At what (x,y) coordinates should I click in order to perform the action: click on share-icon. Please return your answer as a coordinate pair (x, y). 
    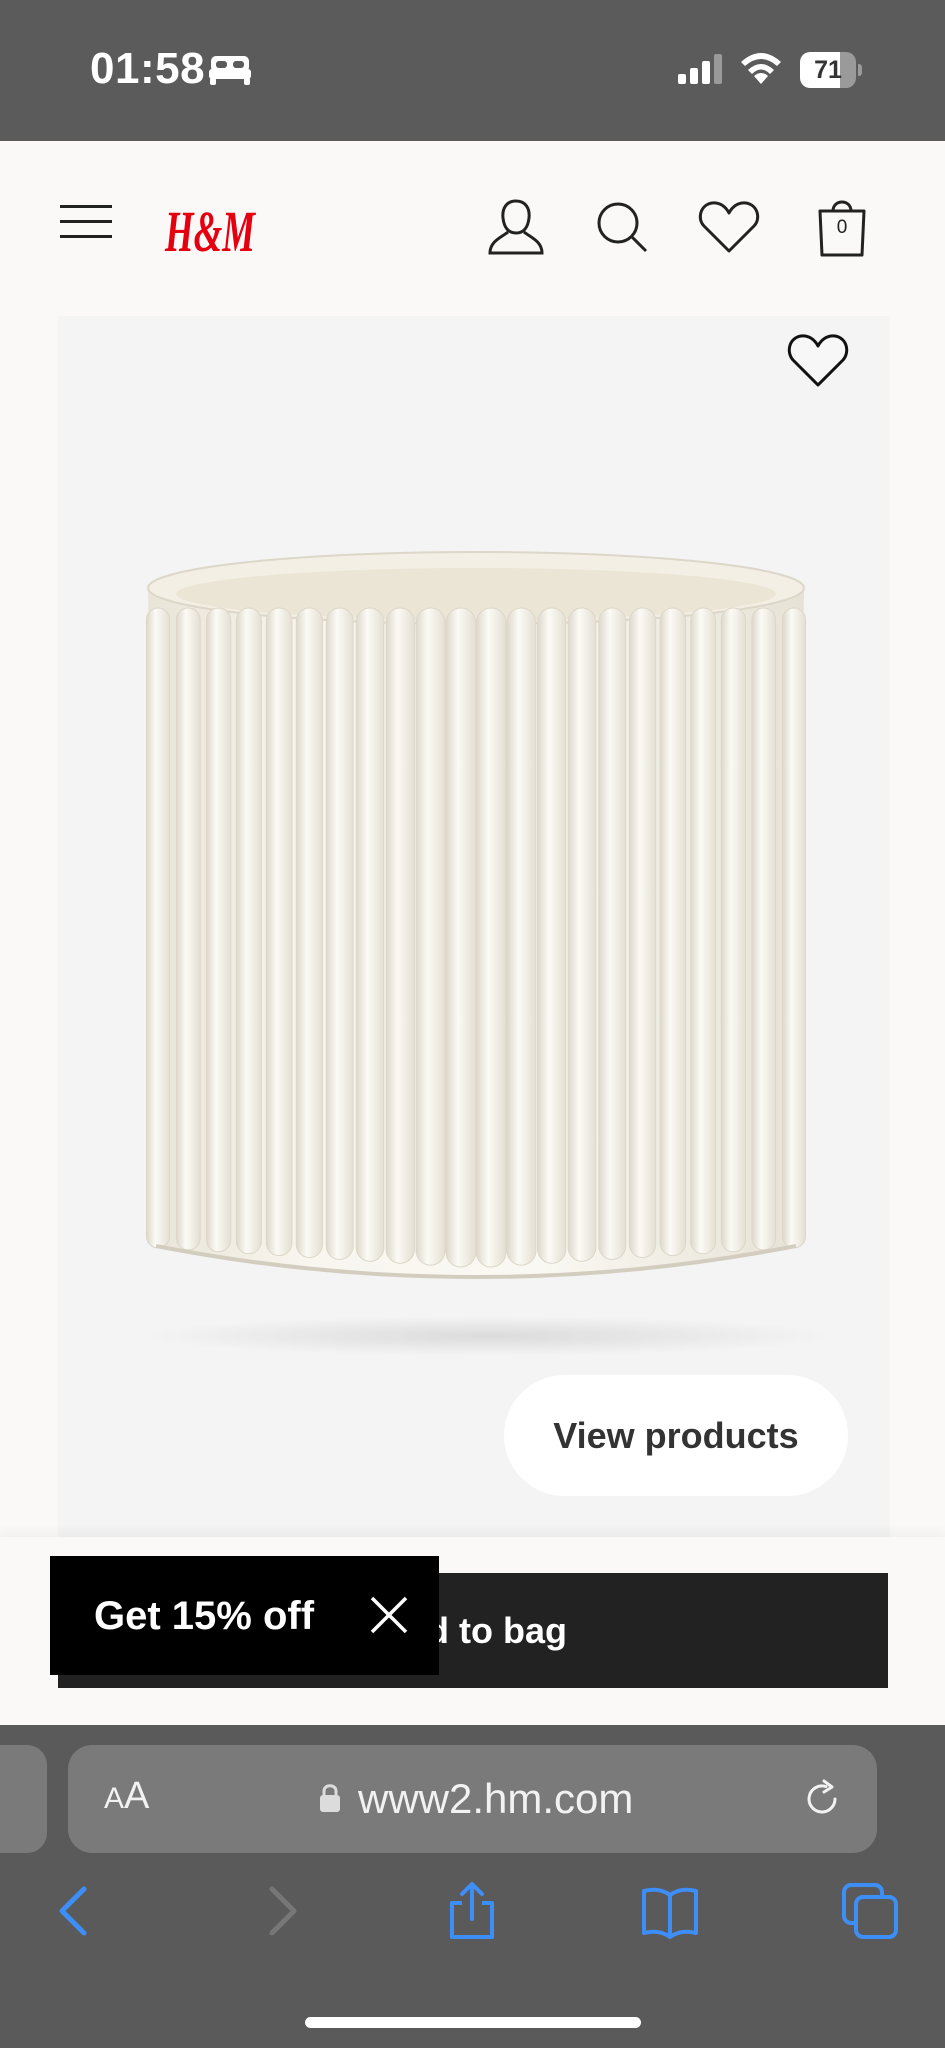
    Looking at the image, I should click on (472, 1911).